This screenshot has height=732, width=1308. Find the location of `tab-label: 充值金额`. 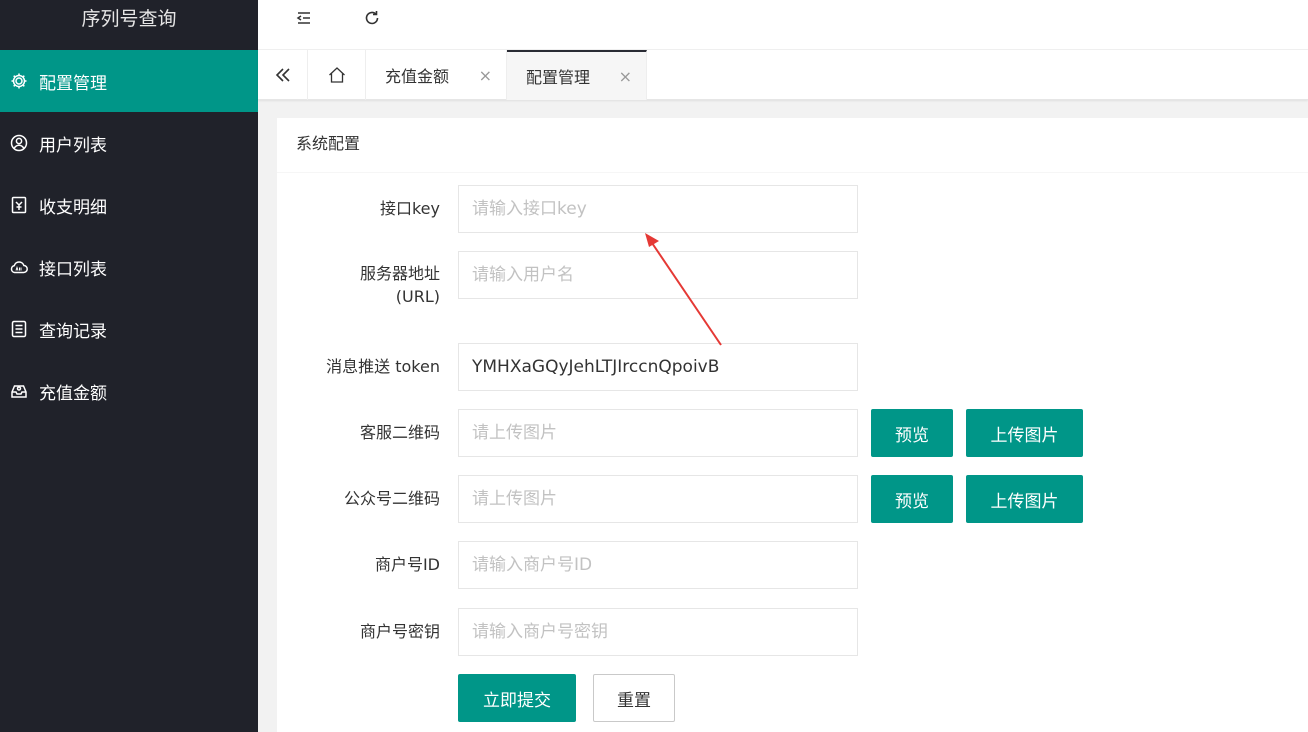

tab-label: 充值金额 is located at coordinates (417, 76).